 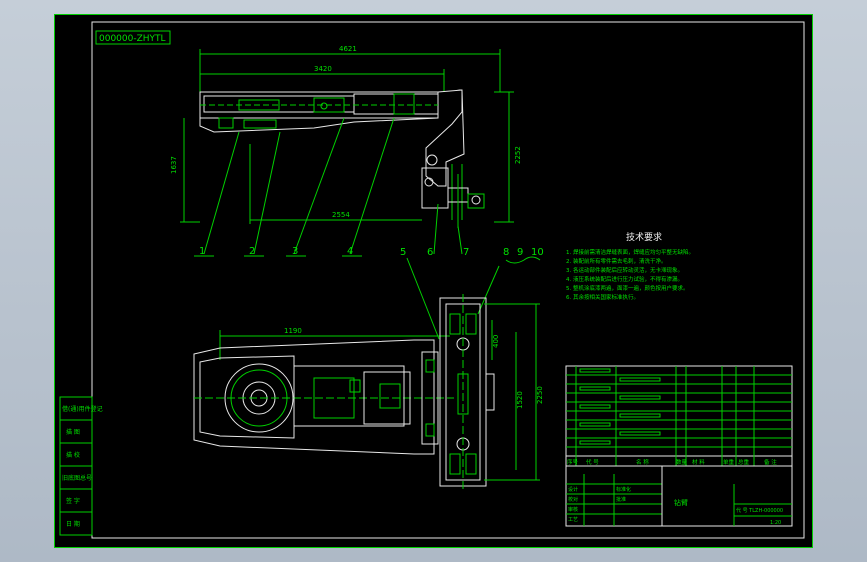 What do you see at coordinates (679, 416) in the screenshot?
I see `bom-table: 序号 代 号 名 称 数量 材 料 单重 总重 备 注` at bounding box center [679, 416].